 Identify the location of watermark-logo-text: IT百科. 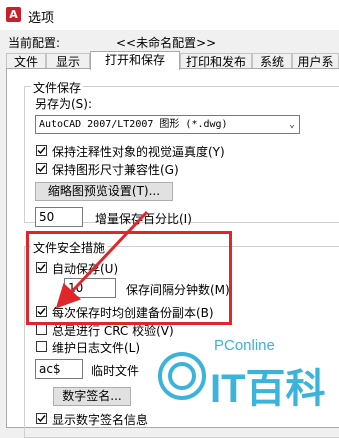
(268, 389).